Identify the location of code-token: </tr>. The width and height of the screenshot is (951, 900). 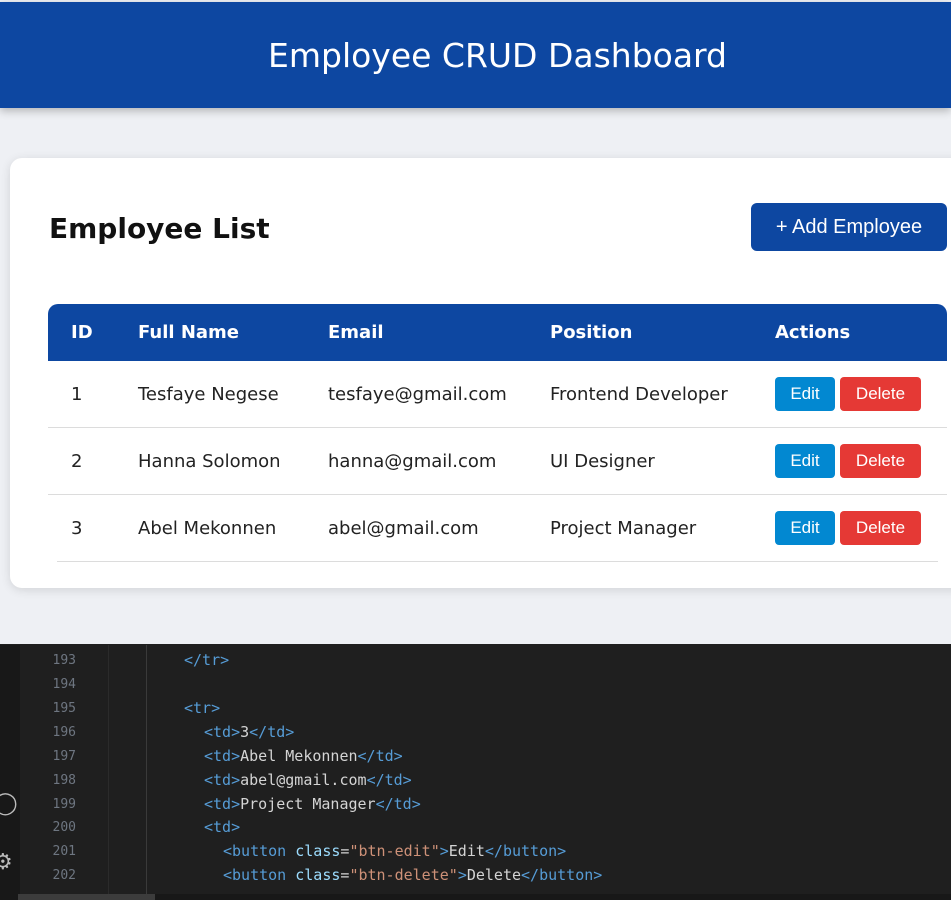
(207, 660).